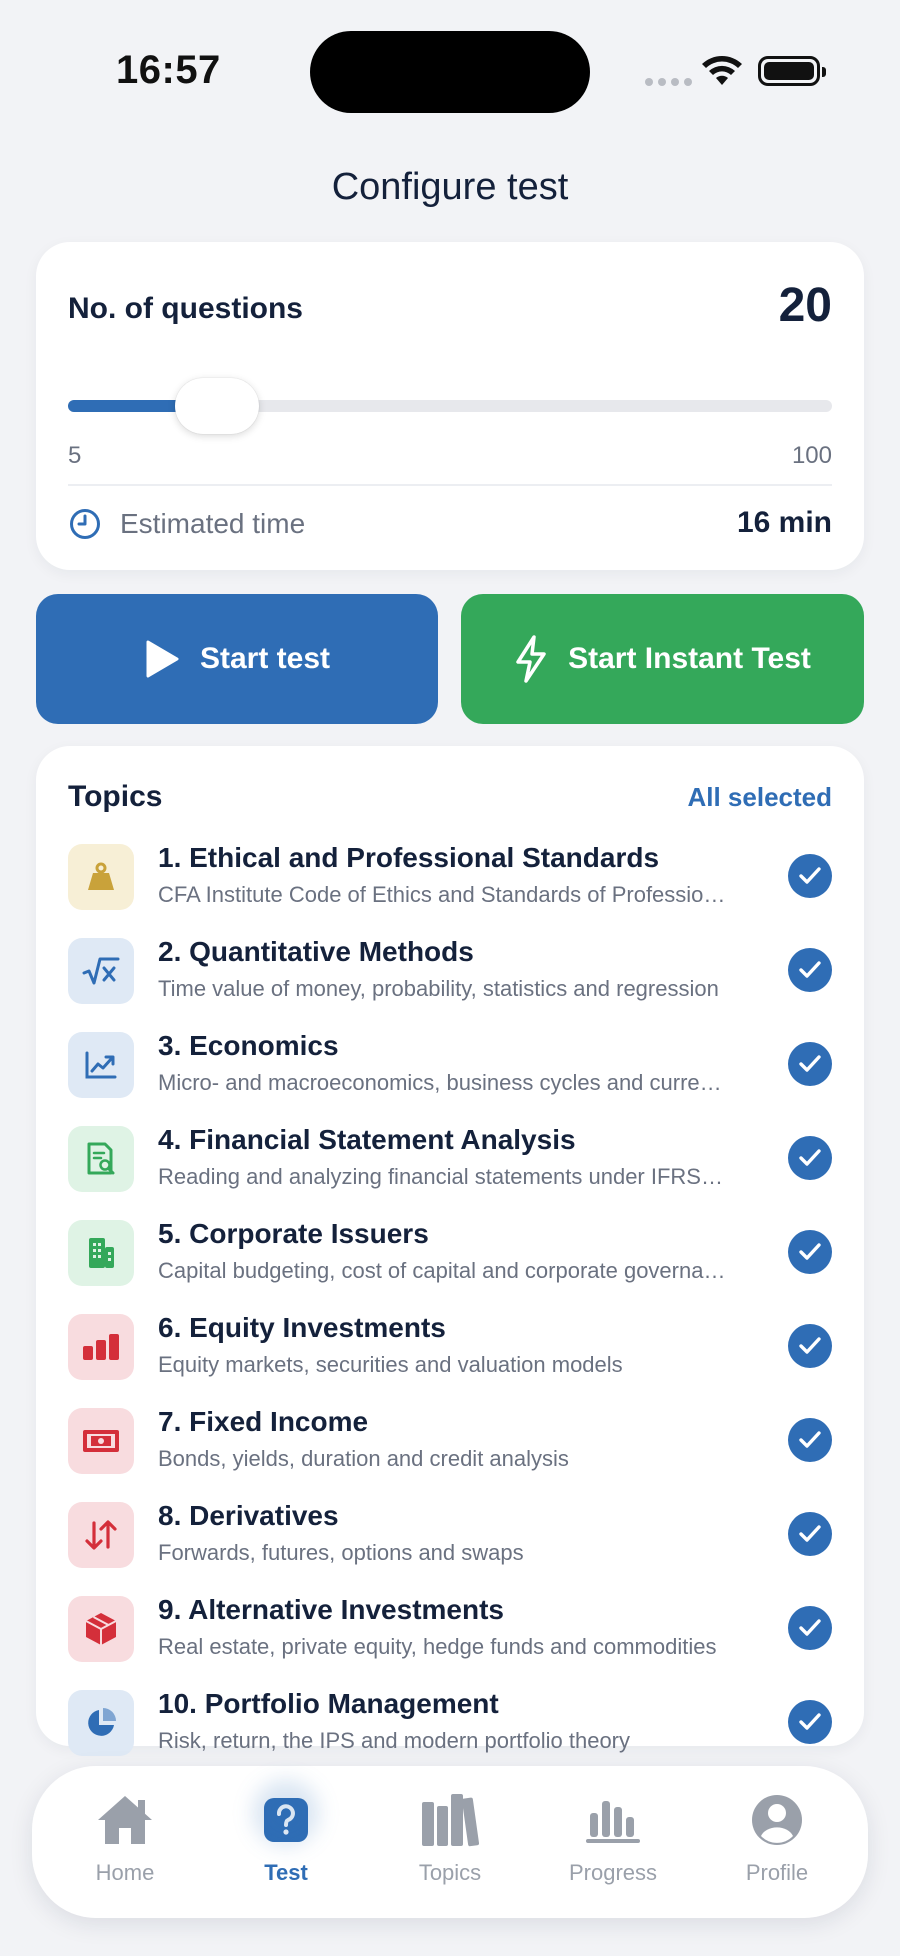 The width and height of the screenshot is (900, 1956). What do you see at coordinates (367, 1139) in the screenshot?
I see `topic-name: 4. Financial Statement Analysis` at bounding box center [367, 1139].